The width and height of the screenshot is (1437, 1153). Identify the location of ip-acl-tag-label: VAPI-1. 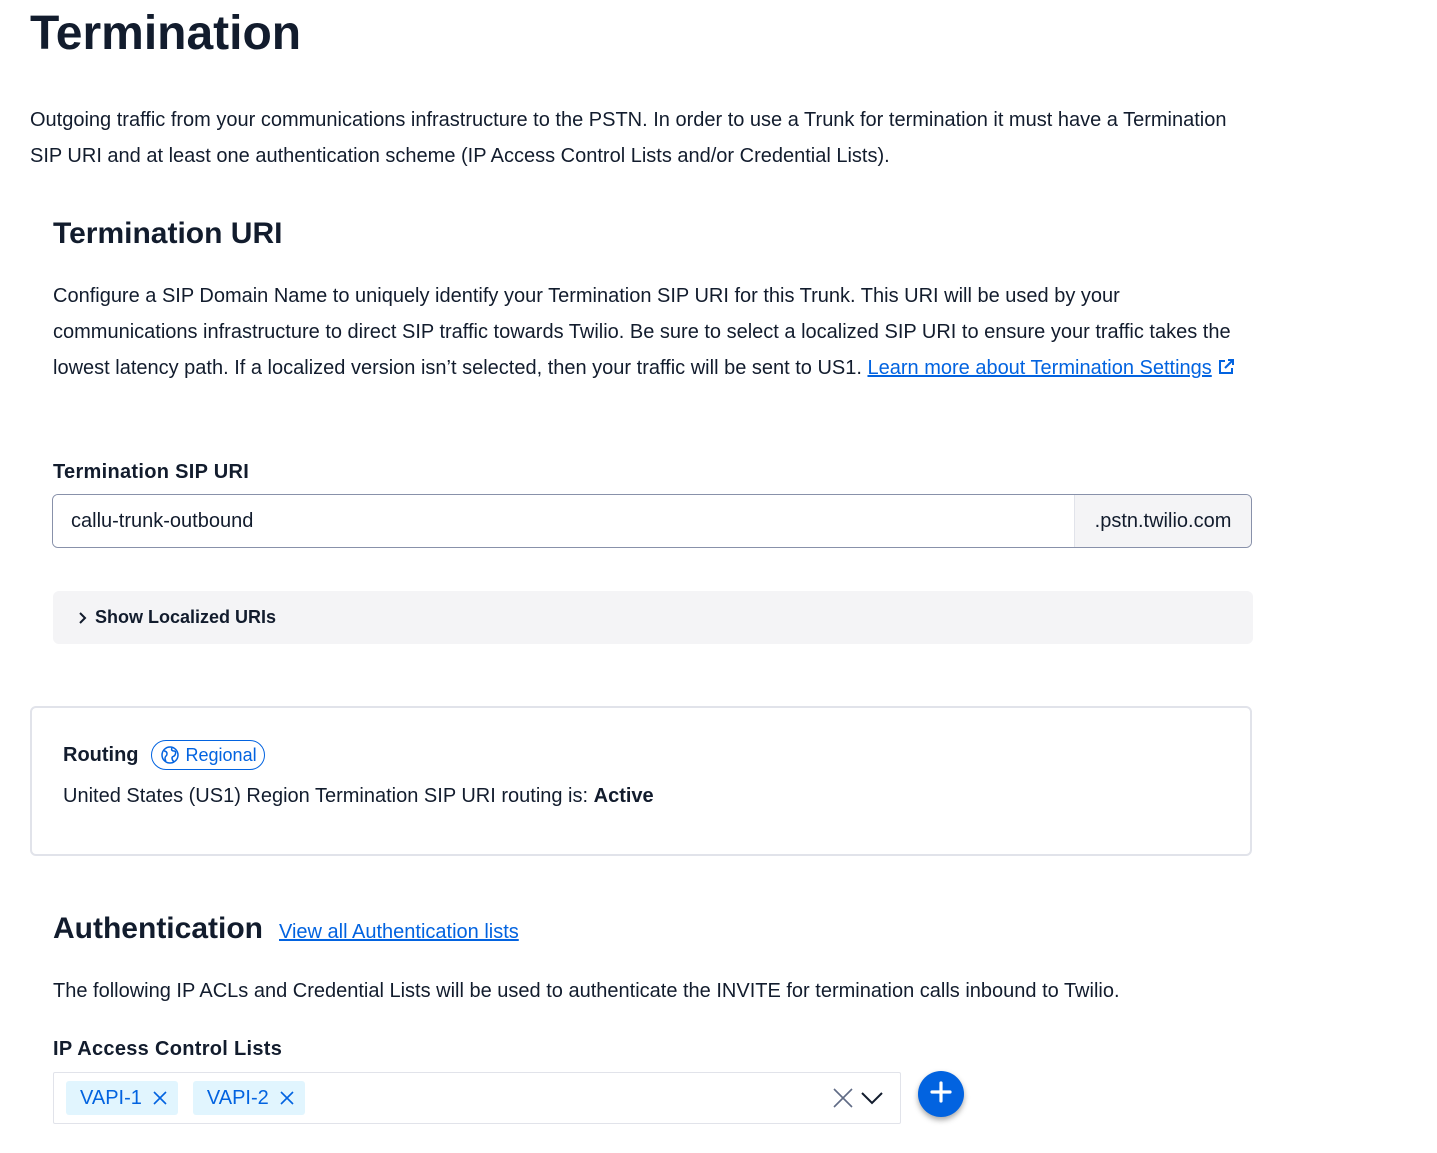
(111, 1097).